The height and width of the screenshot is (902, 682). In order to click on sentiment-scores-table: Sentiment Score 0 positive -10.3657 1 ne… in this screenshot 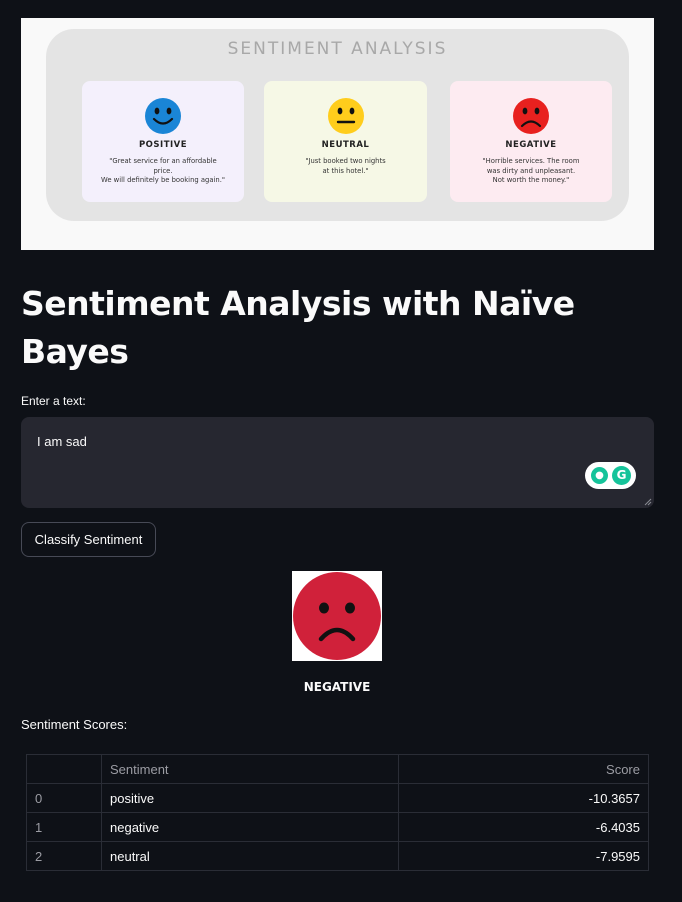, I will do `click(337, 812)`.